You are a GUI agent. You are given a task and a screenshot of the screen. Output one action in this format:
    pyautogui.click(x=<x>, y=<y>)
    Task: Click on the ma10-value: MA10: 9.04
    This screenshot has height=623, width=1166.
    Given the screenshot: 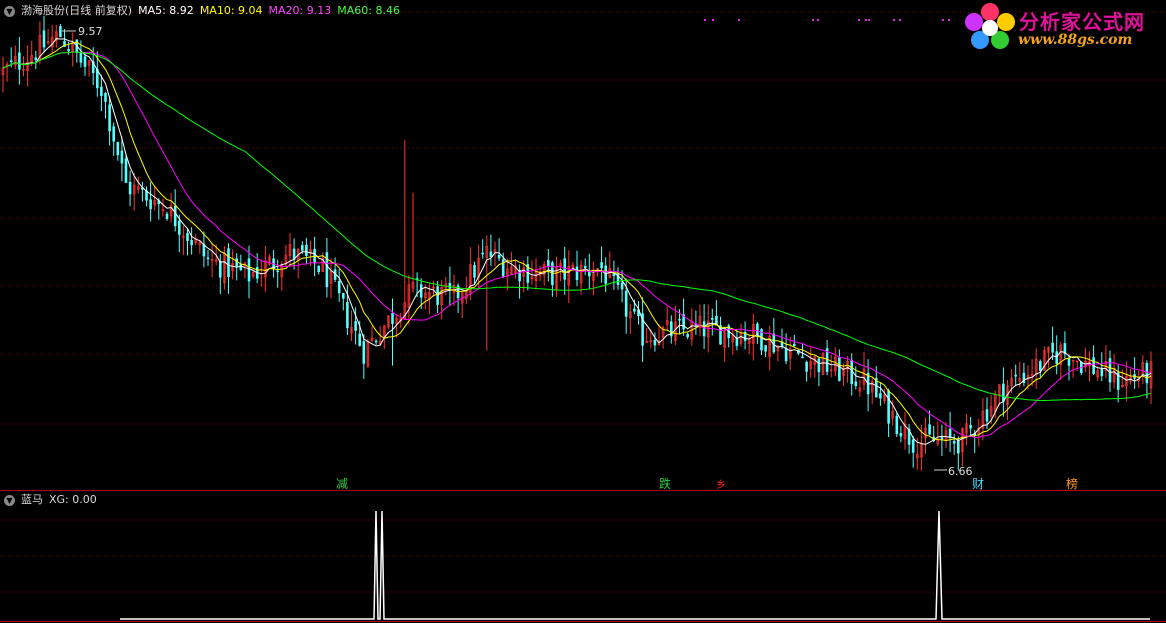 What is the action you would take?
    pyautogui.click(x=231, y=10)
    